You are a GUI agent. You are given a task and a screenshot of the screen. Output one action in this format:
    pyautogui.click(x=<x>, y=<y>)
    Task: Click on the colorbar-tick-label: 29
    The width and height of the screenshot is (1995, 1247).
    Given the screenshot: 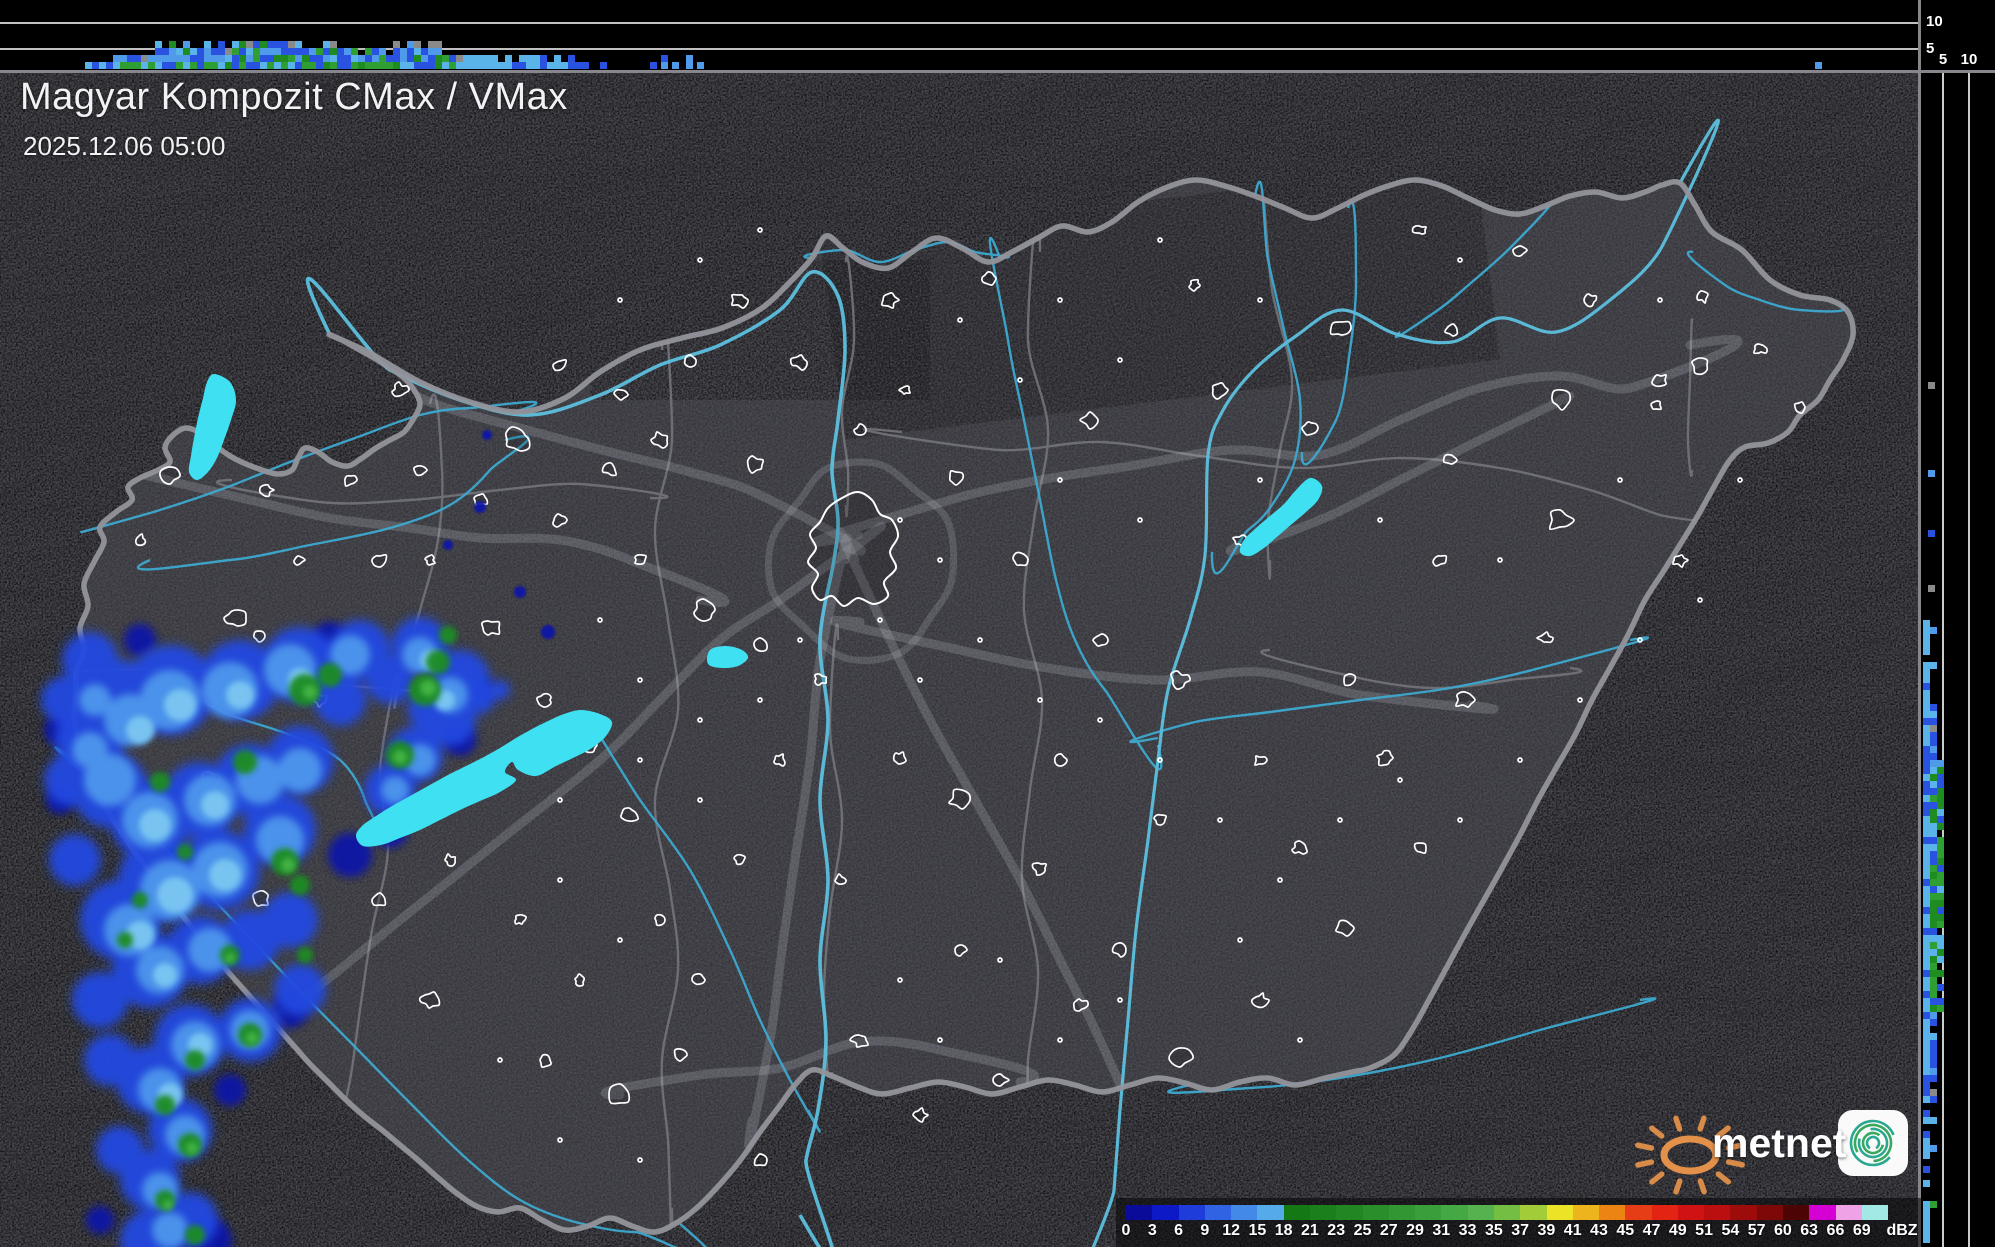 What is the action you would take?
    pyautogui.click(x=1415, y=1230)
    